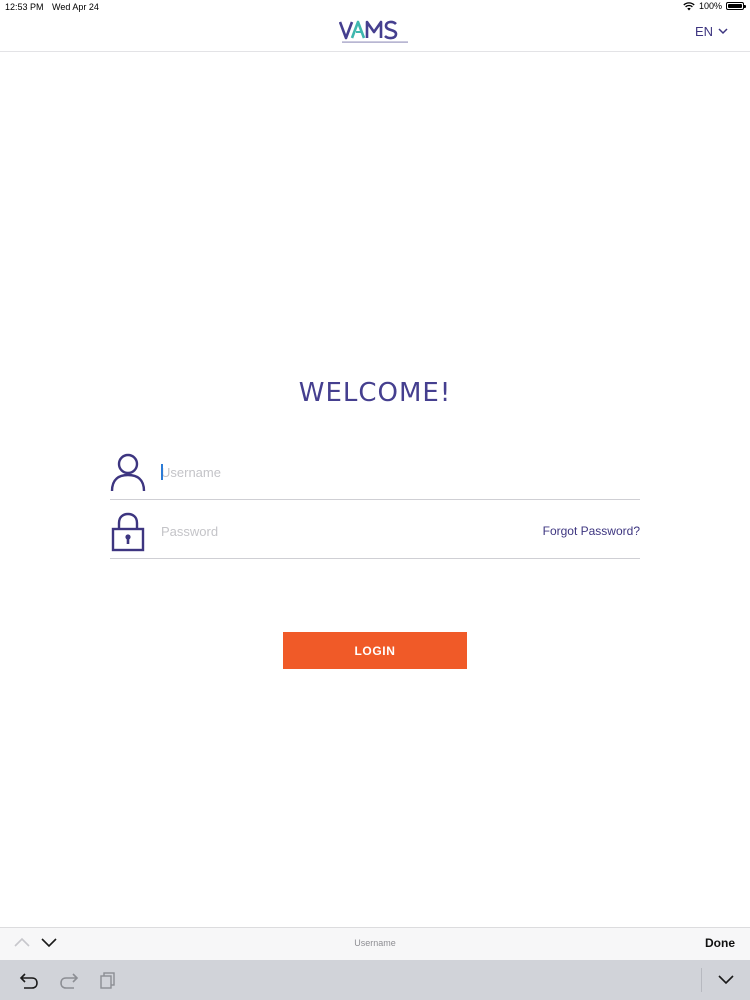 This screenshot has height=1000, width=750. I want to click on wifi-icon, so click(689, 5).